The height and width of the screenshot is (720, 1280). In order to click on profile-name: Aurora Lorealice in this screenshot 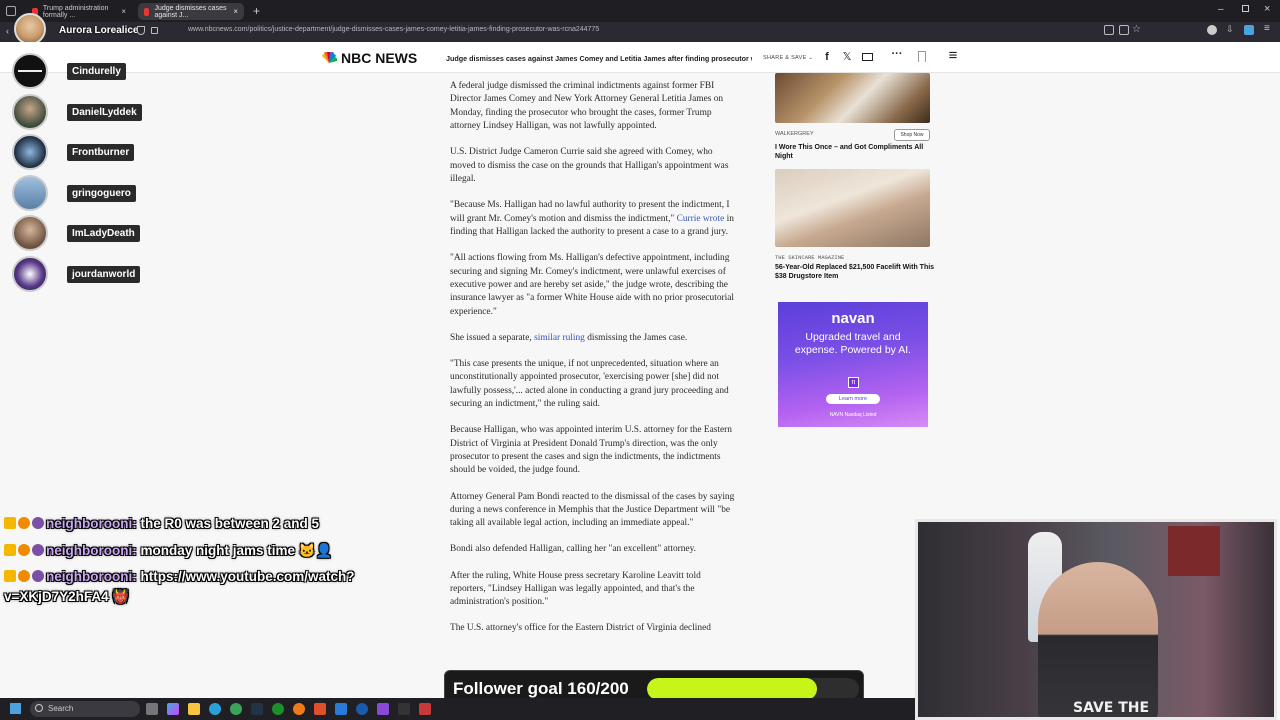, I will do `click(99, 30)`.